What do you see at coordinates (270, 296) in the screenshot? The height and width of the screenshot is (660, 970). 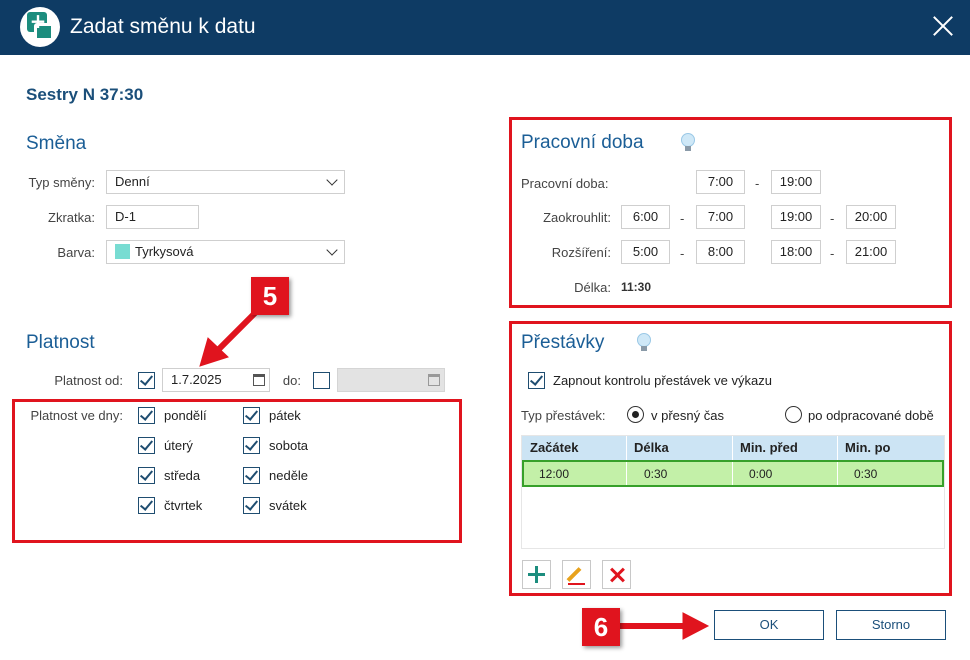 I see `callout-5: 5` at bounding box center [270, 296].